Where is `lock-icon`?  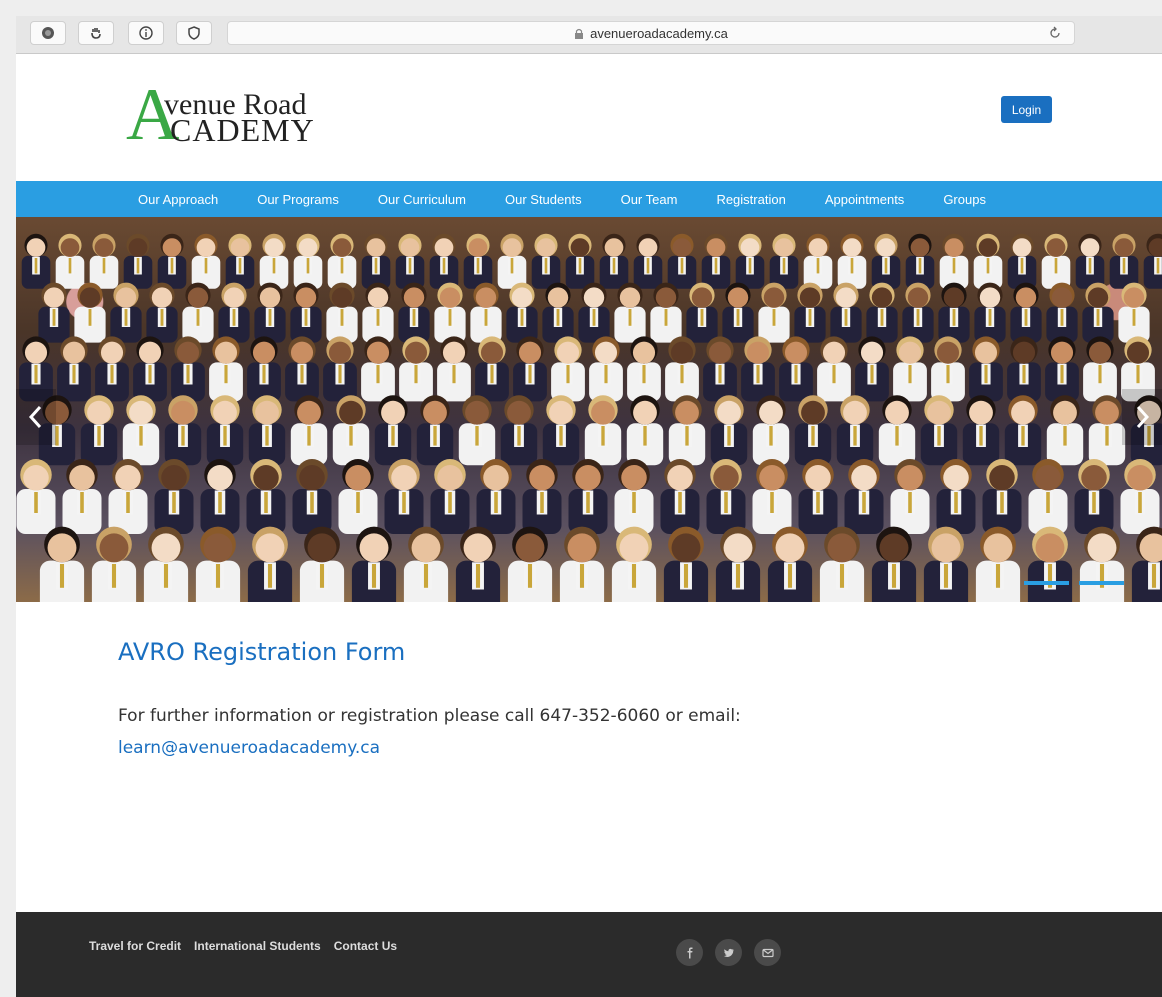
lock-icon is located at coordinates (579, 33).